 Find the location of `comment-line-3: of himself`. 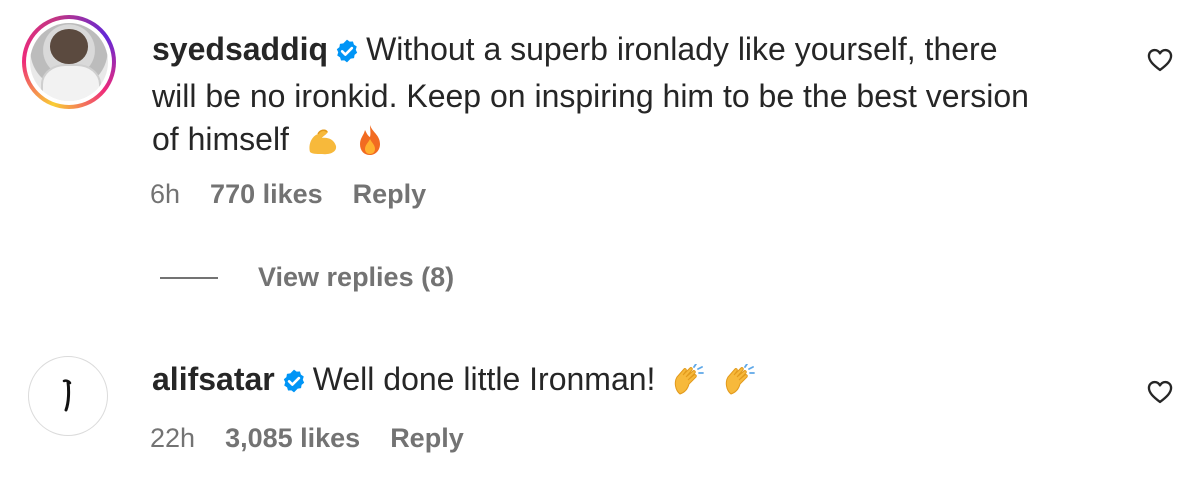

comment-line-3: of himself is located at coordinates (652, 142).